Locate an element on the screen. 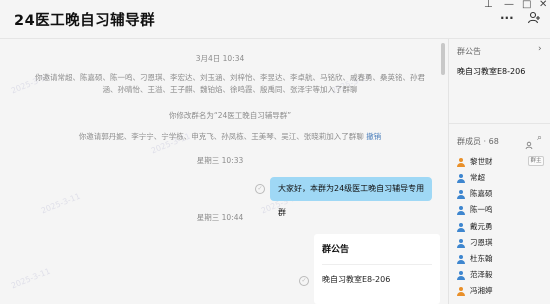  more-icon: ··· is located at coordinates (507, 18).